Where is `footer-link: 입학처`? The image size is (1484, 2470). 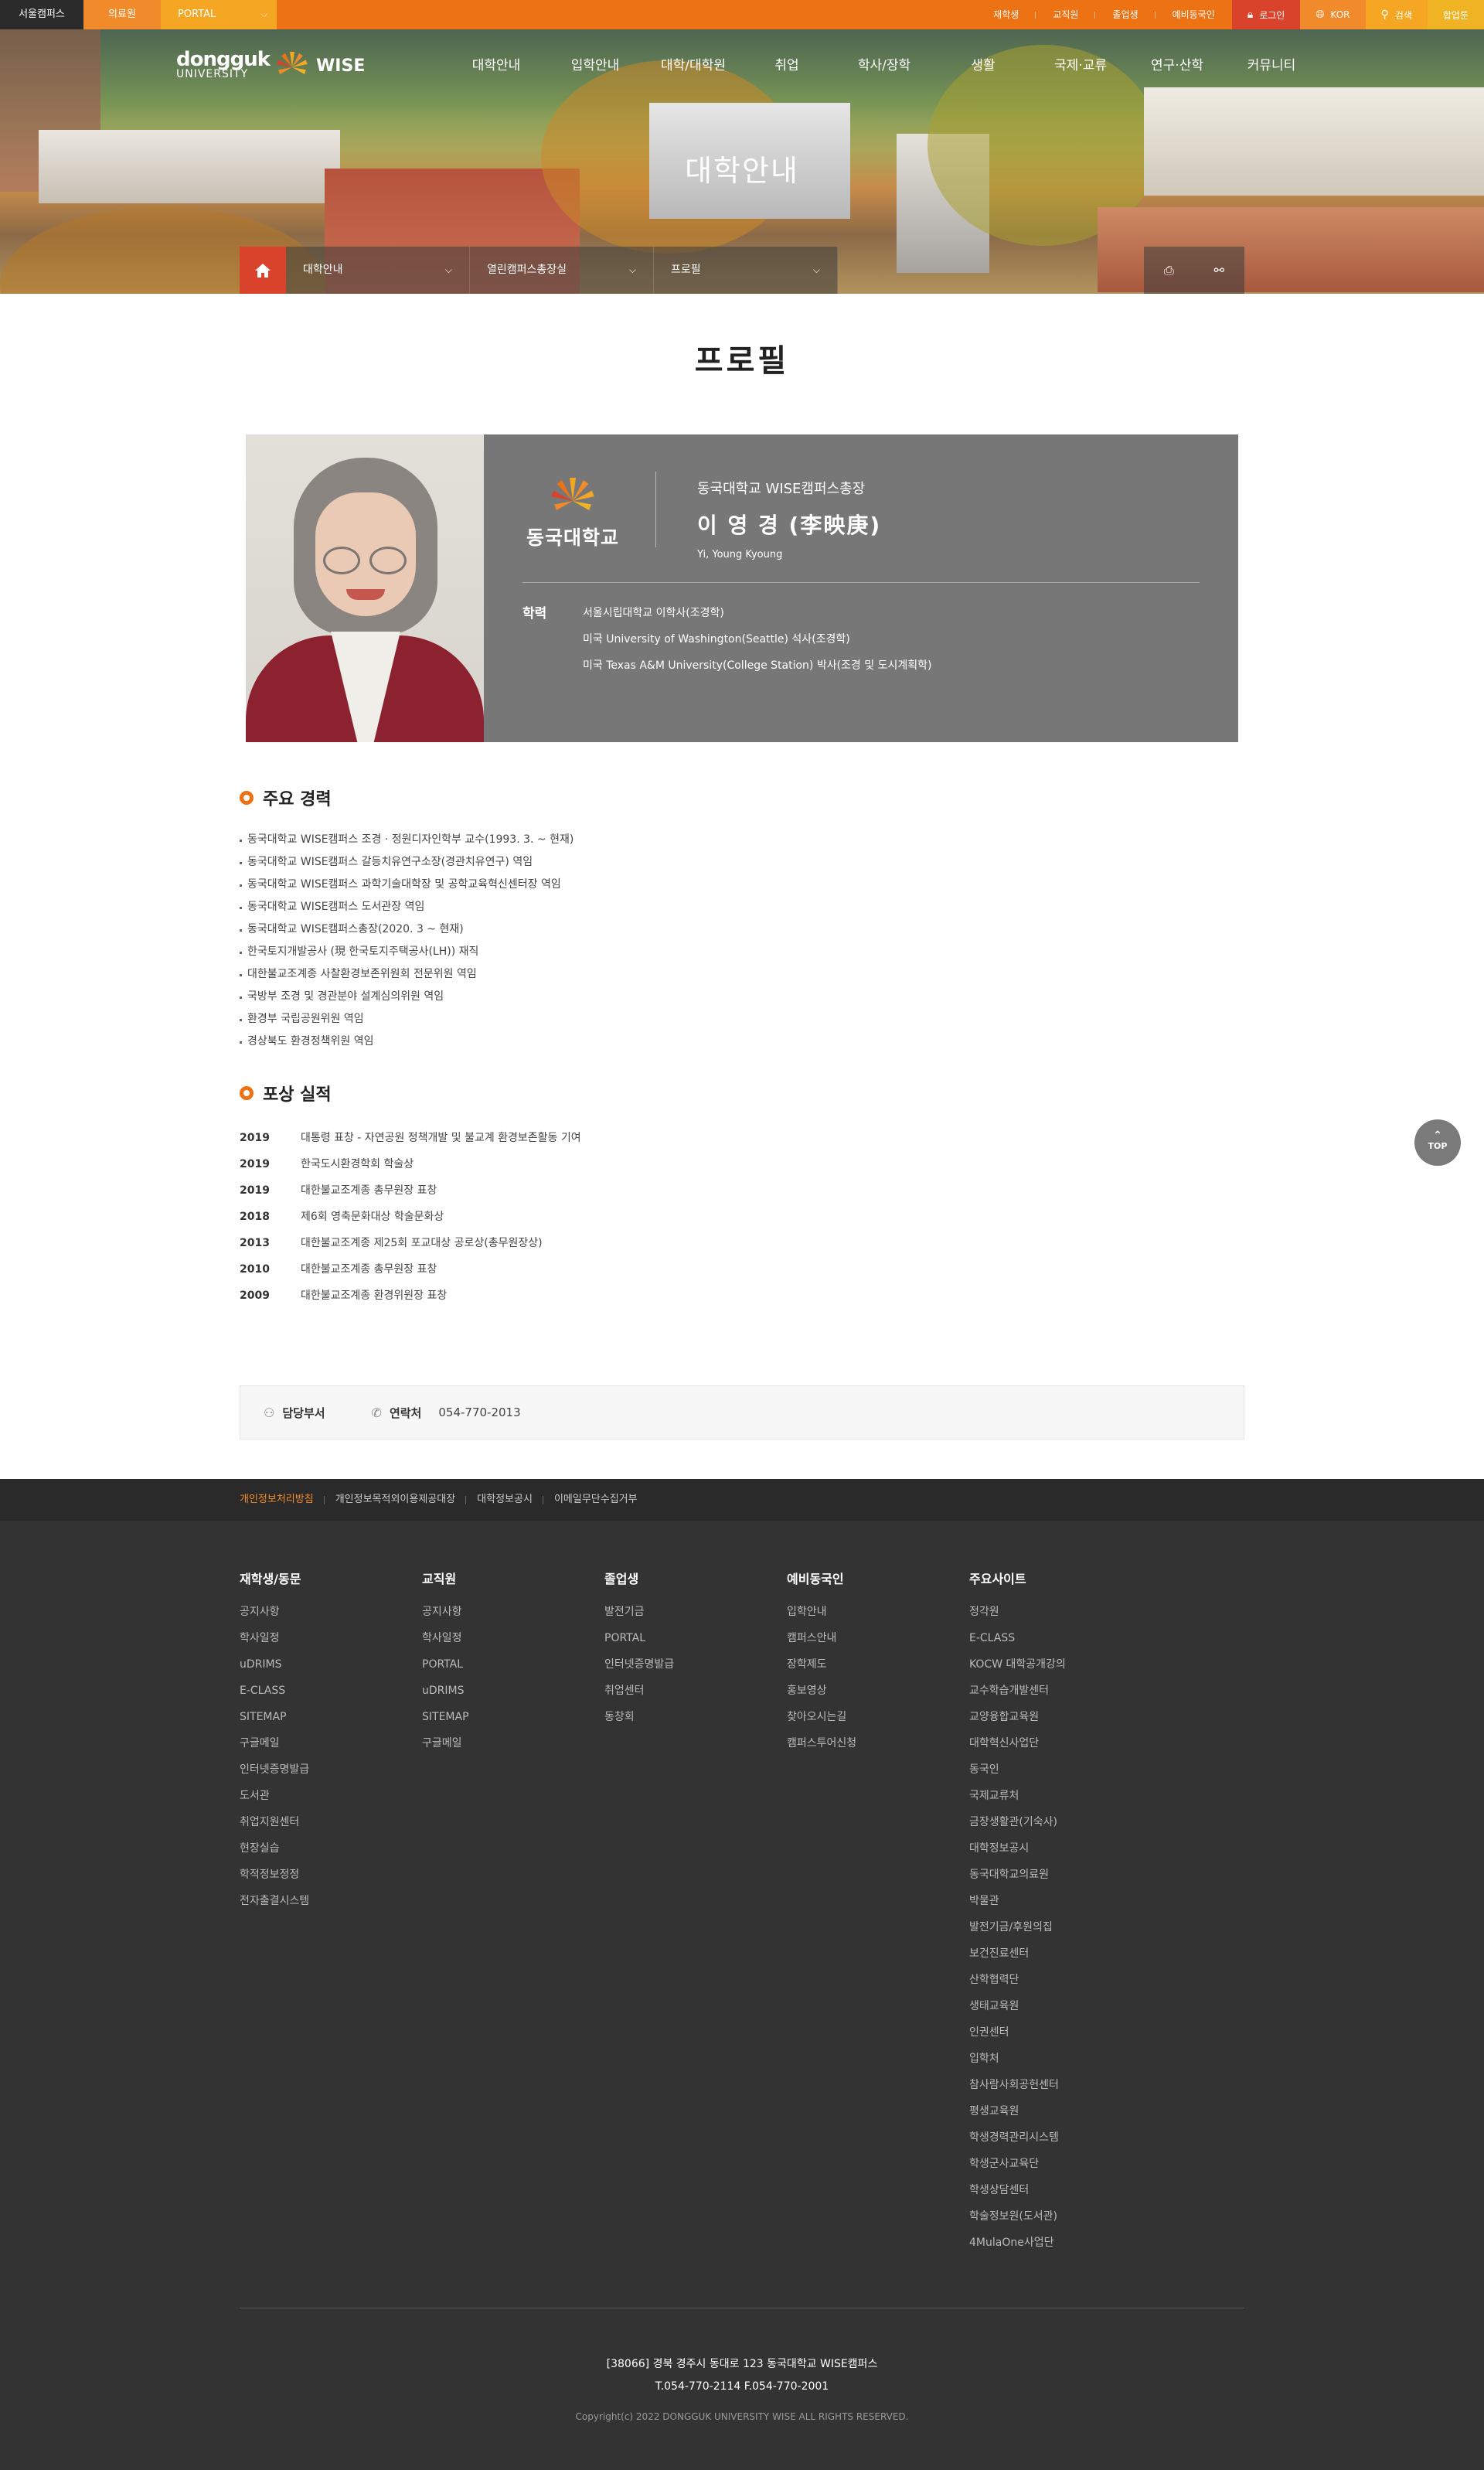 footer-link: 입학처 is located at coordinates (1060, 2064).